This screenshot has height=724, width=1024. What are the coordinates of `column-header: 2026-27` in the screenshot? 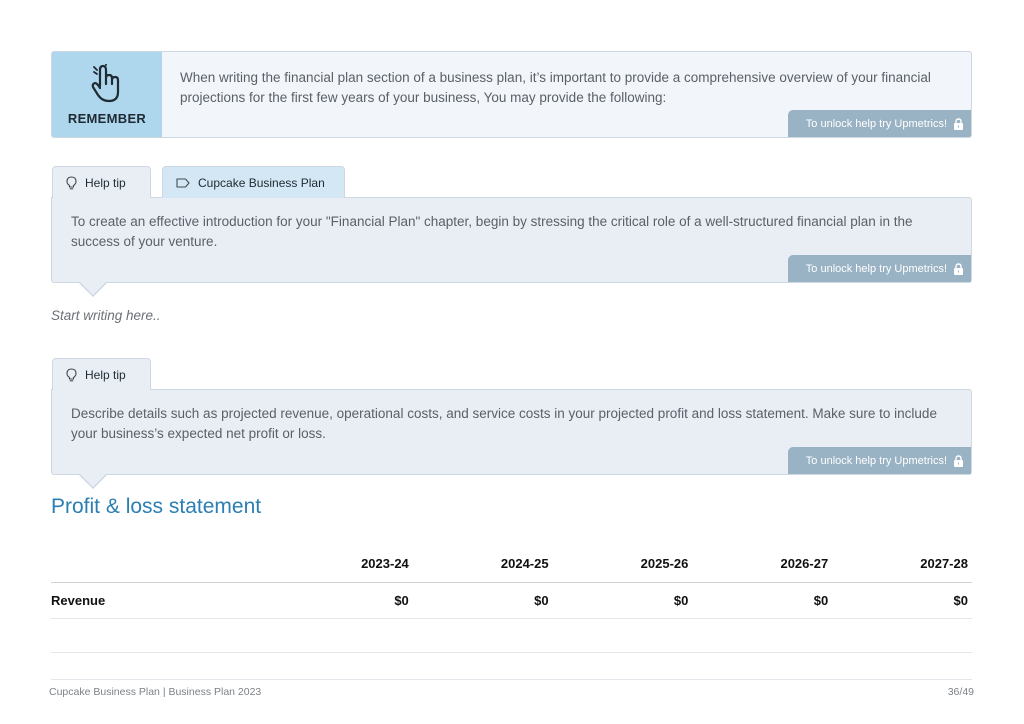 It's located at (804, 563).